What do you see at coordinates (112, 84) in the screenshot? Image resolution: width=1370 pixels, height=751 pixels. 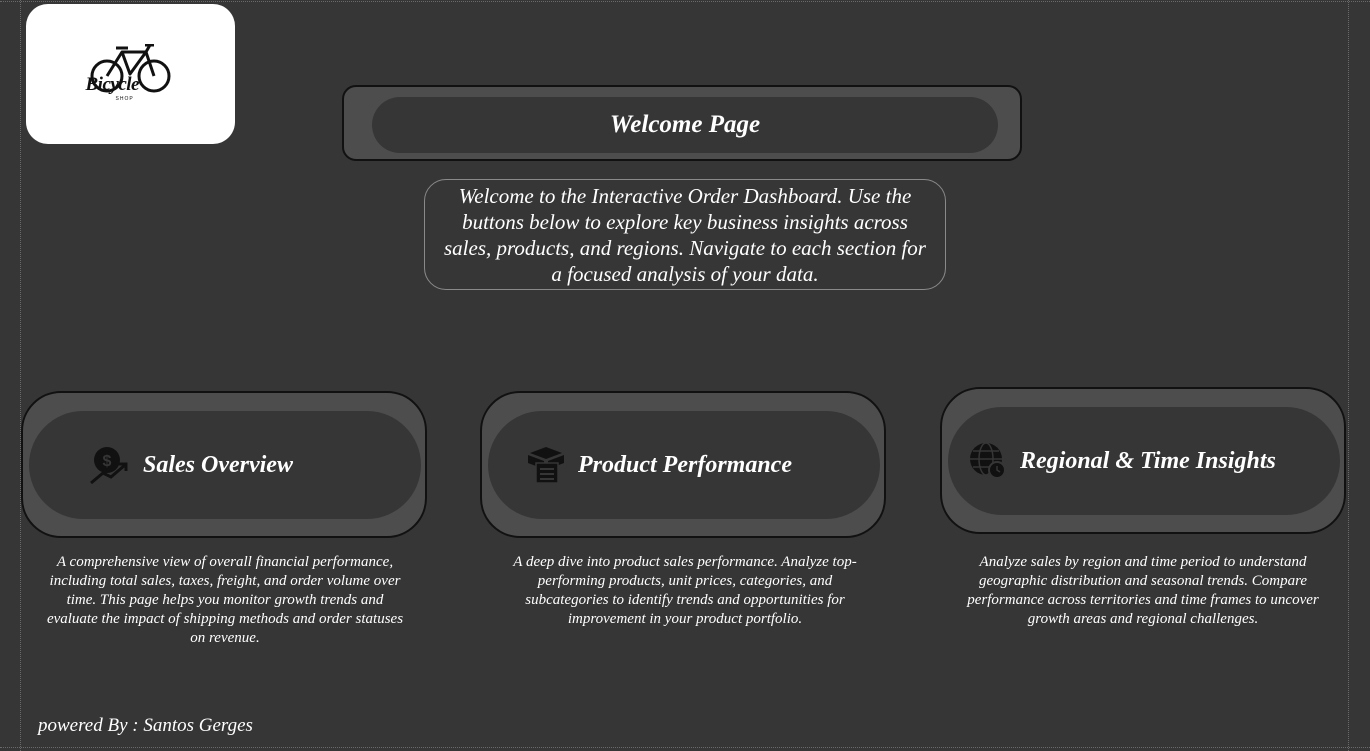 I see `logo-brand-text: Bicycle` at bounding box center [112, 84].